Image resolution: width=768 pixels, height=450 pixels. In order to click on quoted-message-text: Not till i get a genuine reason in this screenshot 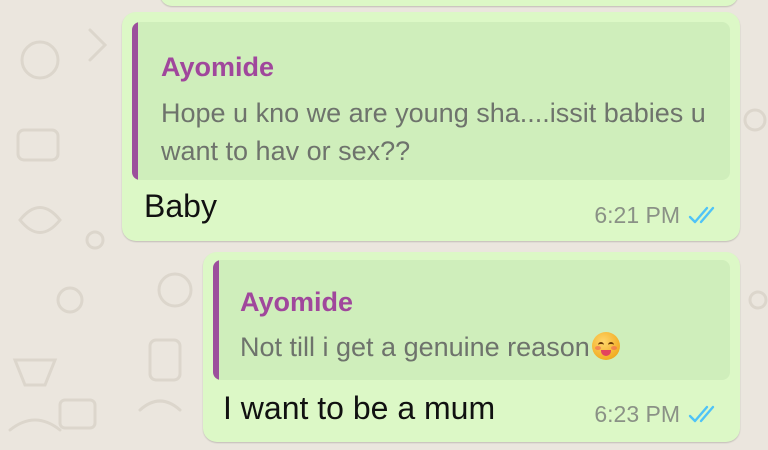, I will do `click(415, 347)`.